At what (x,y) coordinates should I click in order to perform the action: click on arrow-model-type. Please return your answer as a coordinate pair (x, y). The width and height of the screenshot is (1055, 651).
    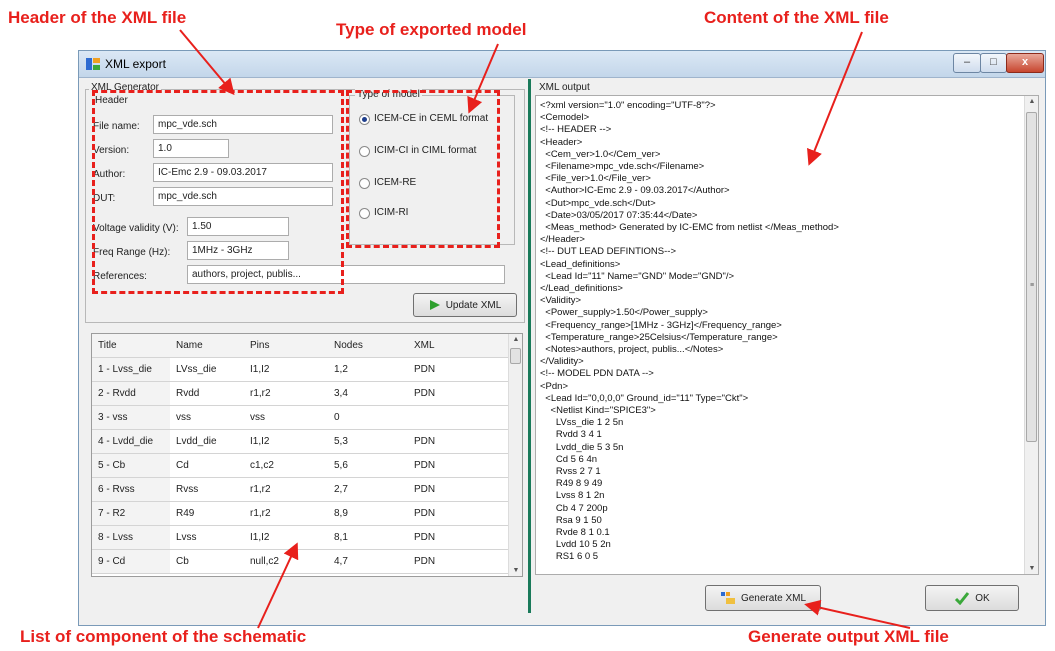
    Looking at the image, I should click on (483, 78).